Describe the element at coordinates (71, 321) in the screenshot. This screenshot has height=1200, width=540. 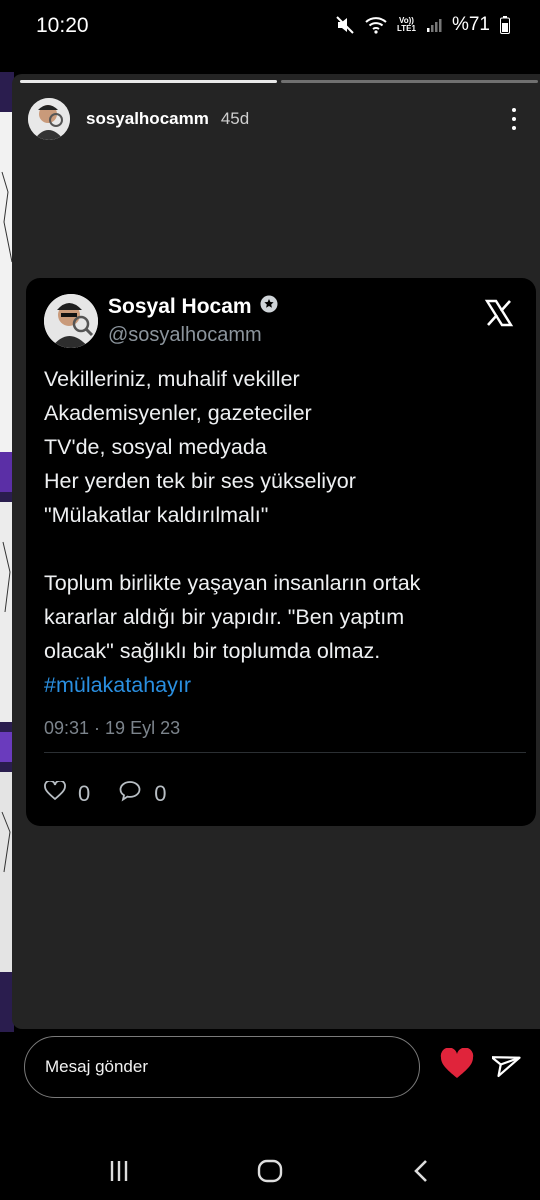
I see `tweet-avatar` at that location.